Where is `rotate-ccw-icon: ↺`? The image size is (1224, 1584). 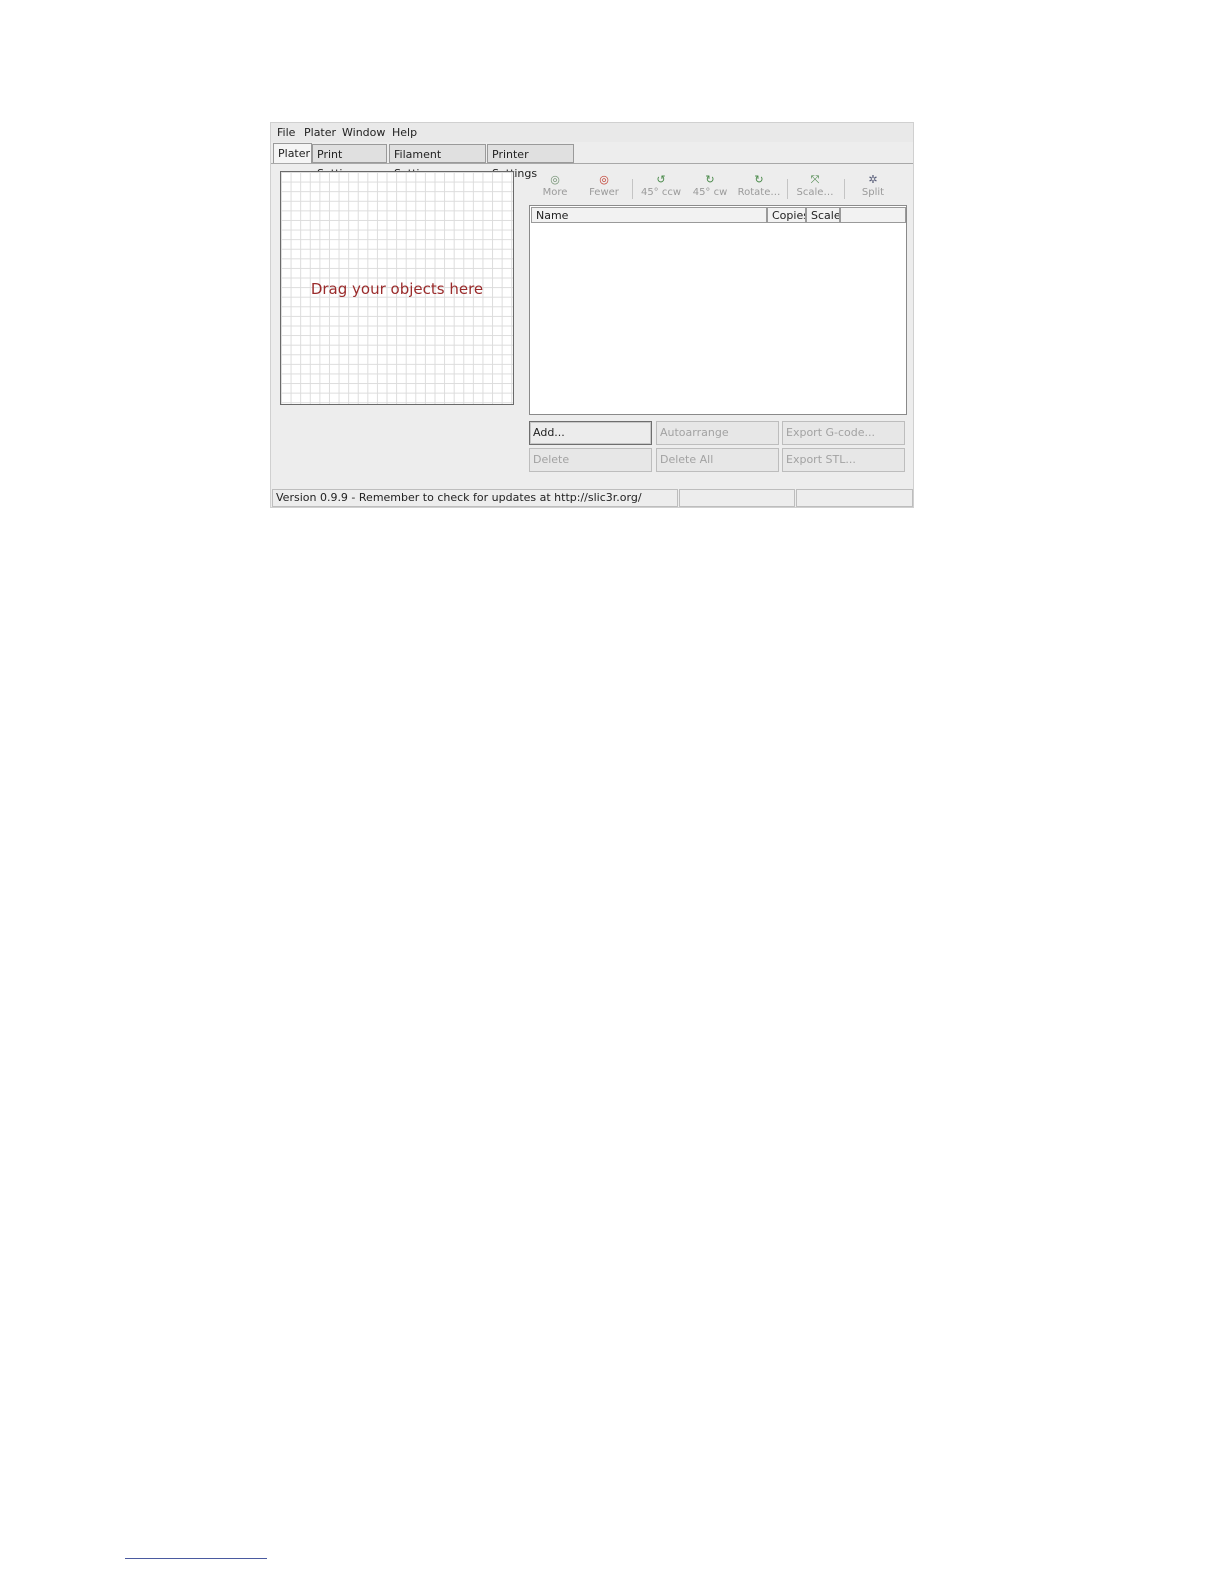 rotate-ccw-icon: ↺ is located at coordinates (661, 179).